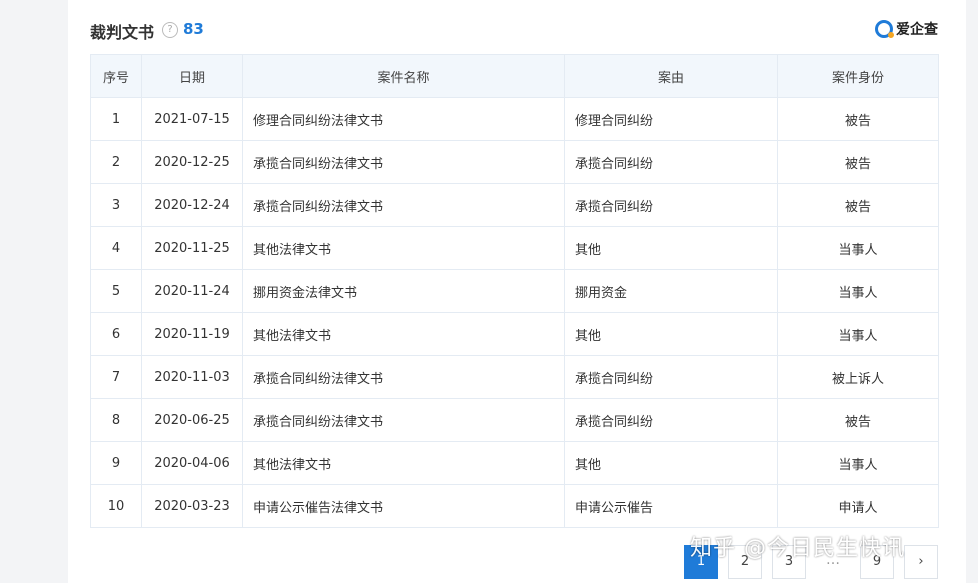  Describe the element at coordinates (122, 32) in the screenshot. I see `section-title: 裁判文书` at that location.